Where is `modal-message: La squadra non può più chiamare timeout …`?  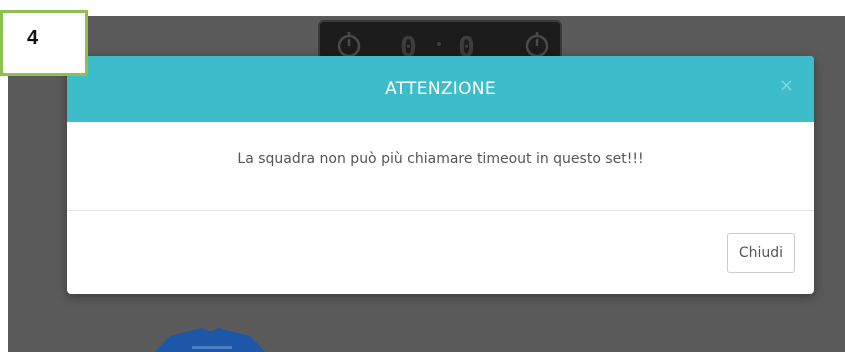 modal-message: La squadra non può più chiamare timeout … is located at coordinates (440, 159).